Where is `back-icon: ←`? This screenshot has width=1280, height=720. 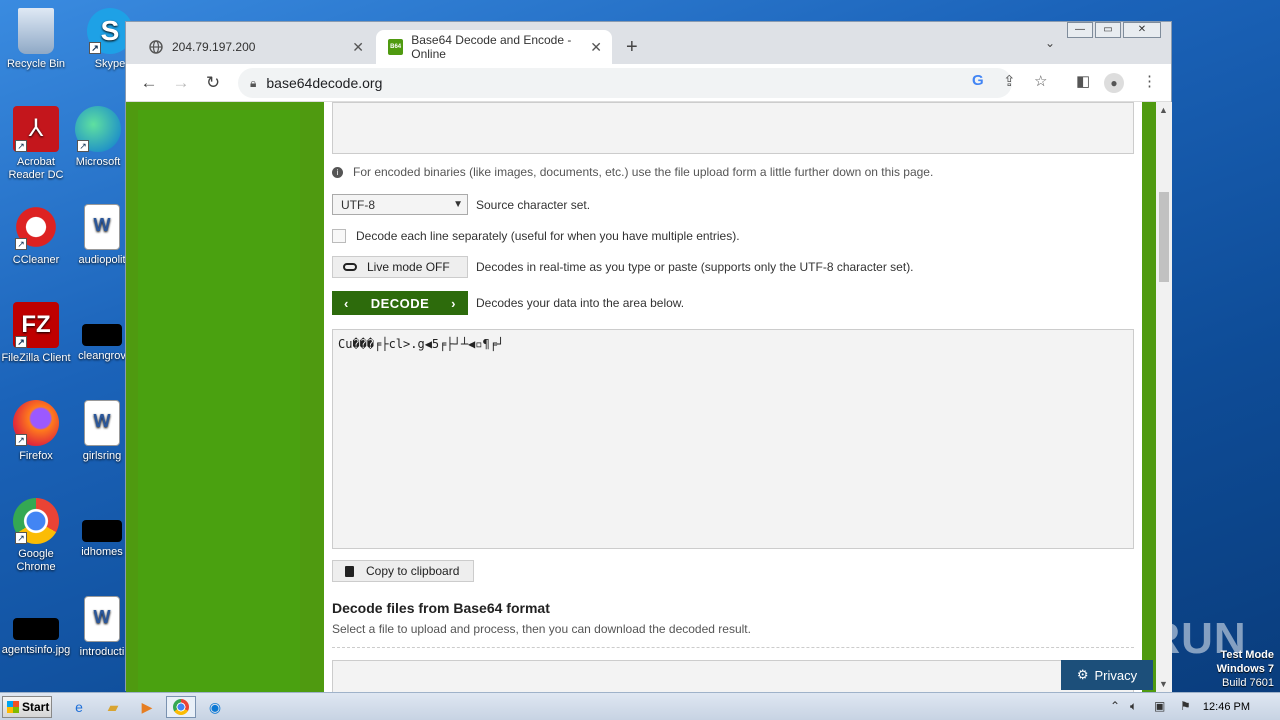 back-icon: ← is located at coordinates (149, 83).